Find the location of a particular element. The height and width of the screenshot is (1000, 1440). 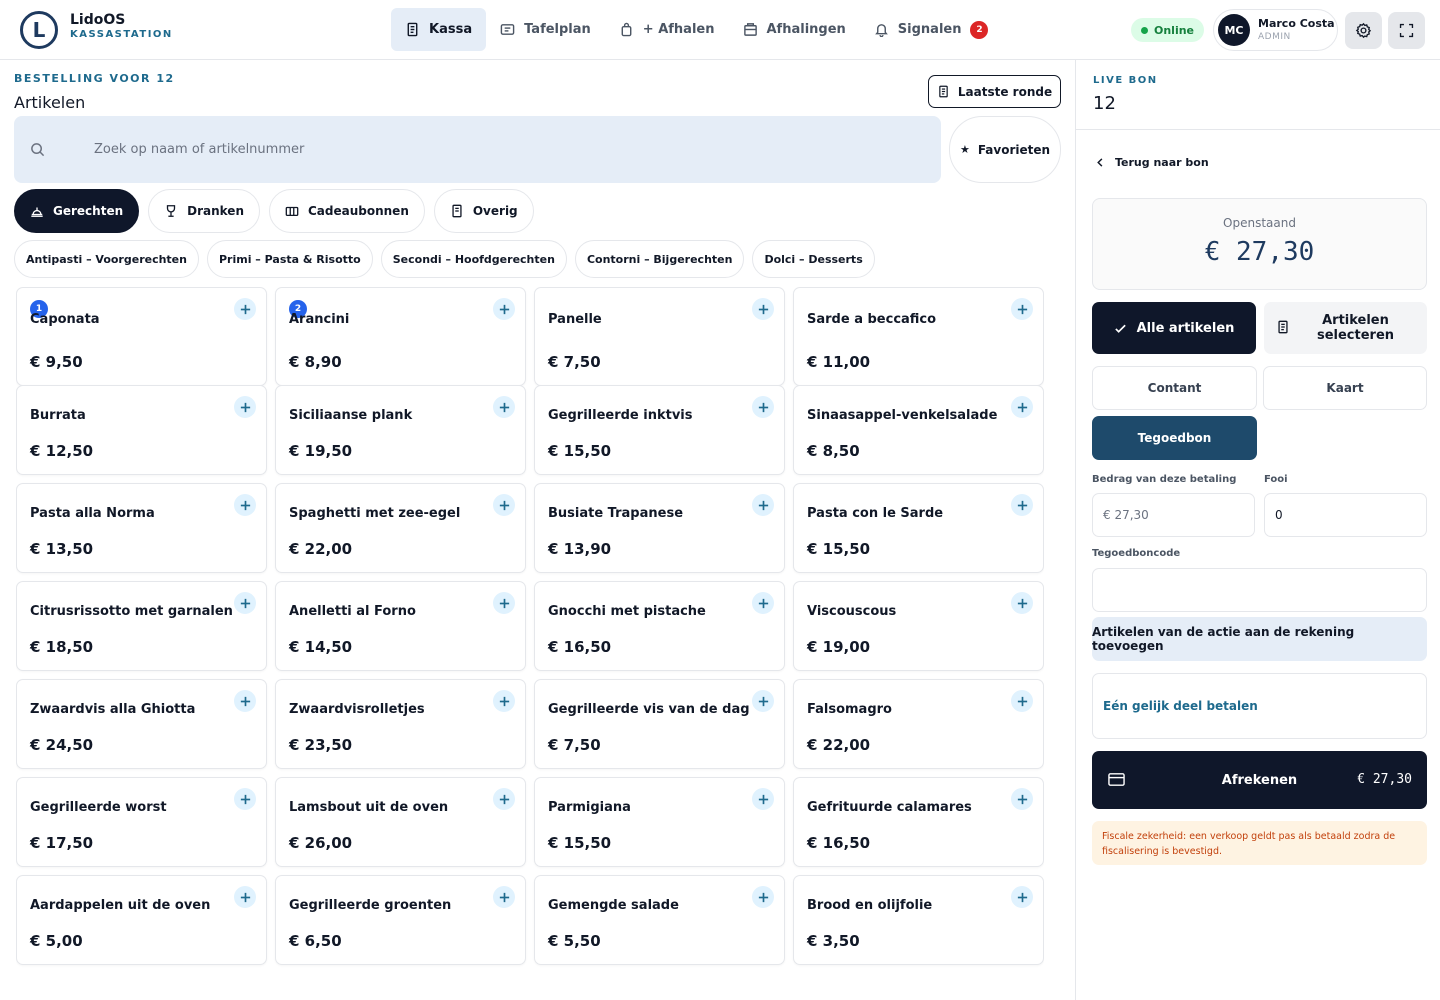

tip-field is located at coordinates (1345, 515).